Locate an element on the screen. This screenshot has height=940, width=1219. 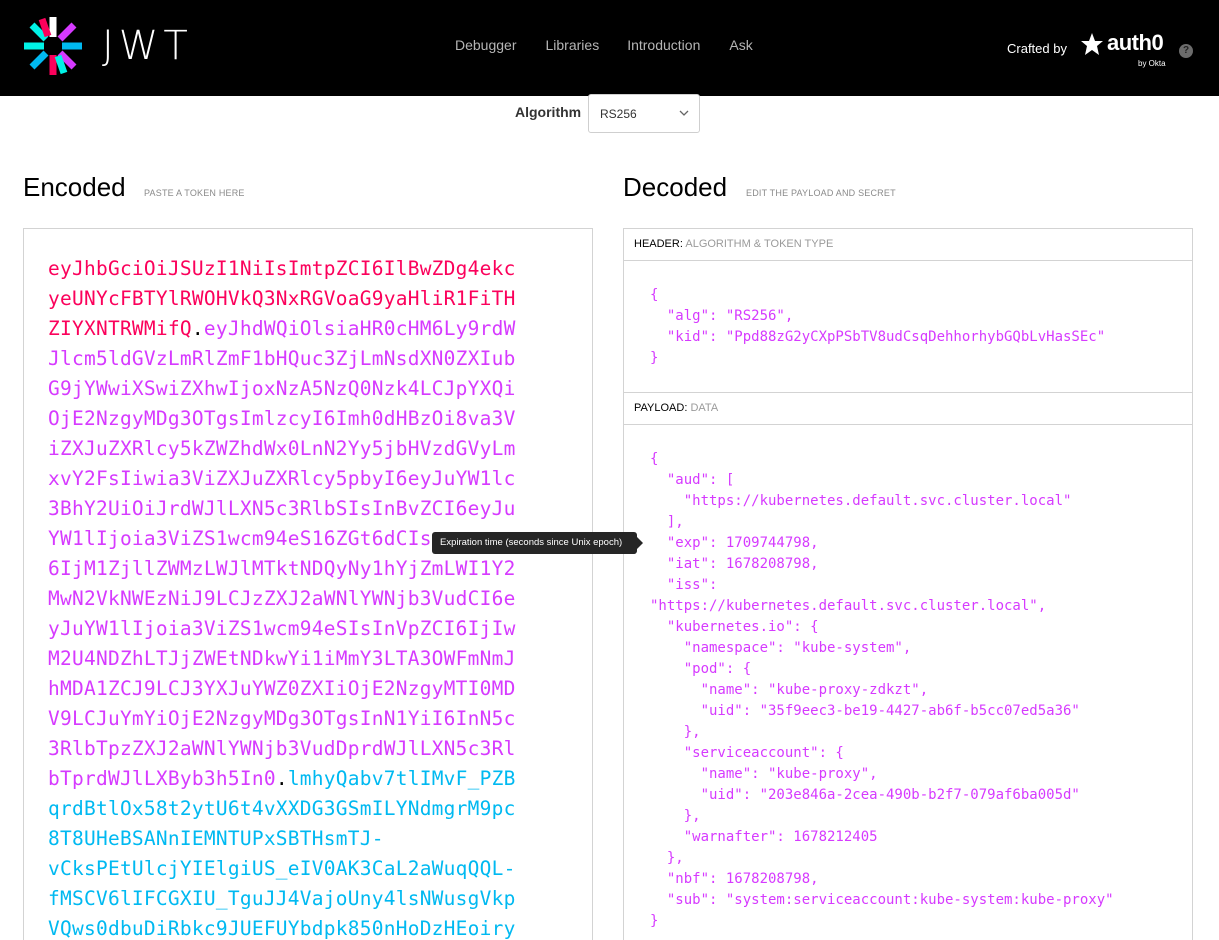
token-payload-part: Jlcm5ldGVzLmRlZmF1bHQuc3ZjLmNsdXN0ZXIub is located at coordinates (282, 358).